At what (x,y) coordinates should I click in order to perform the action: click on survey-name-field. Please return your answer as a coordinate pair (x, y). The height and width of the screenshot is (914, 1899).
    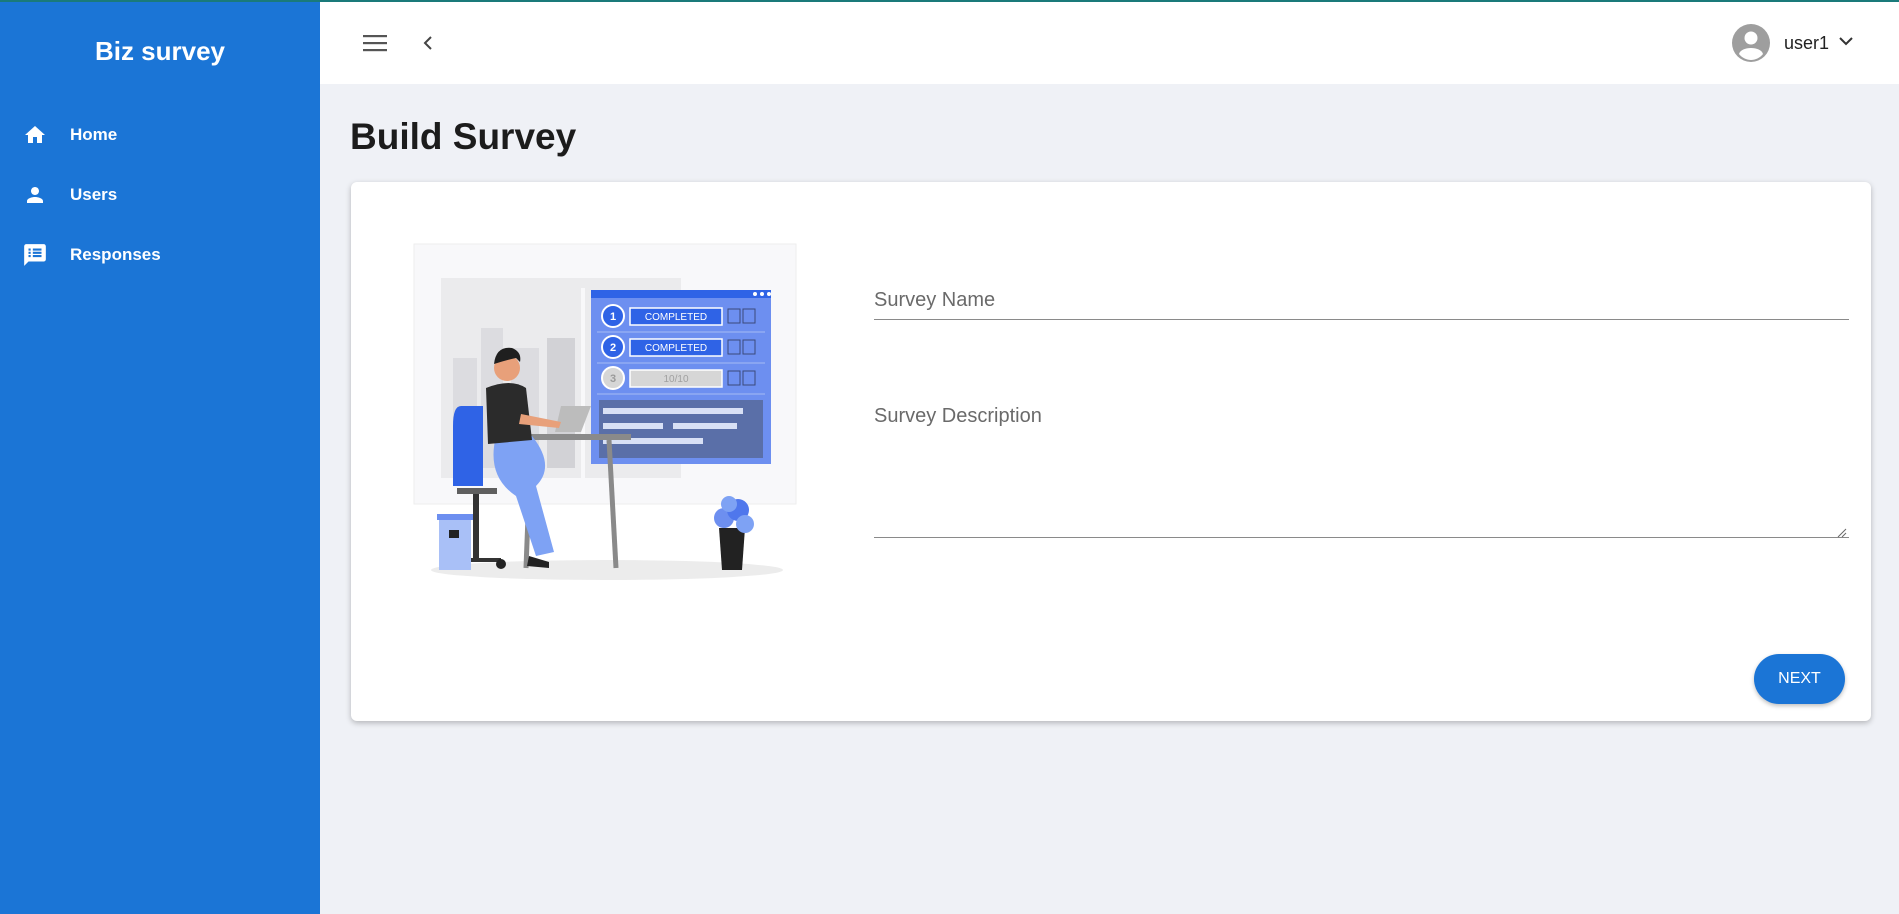
    Looking at the image, I should click on (1361, 301).